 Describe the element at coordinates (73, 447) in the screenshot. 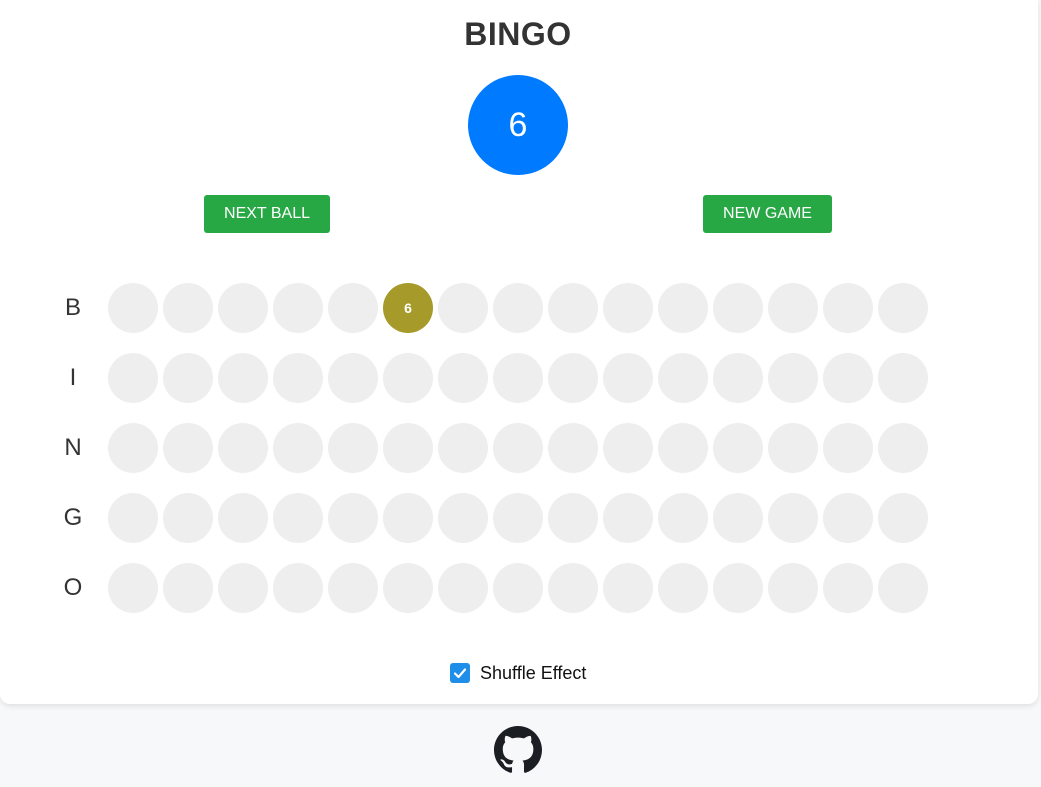

I see `row-letter: N` at that location.